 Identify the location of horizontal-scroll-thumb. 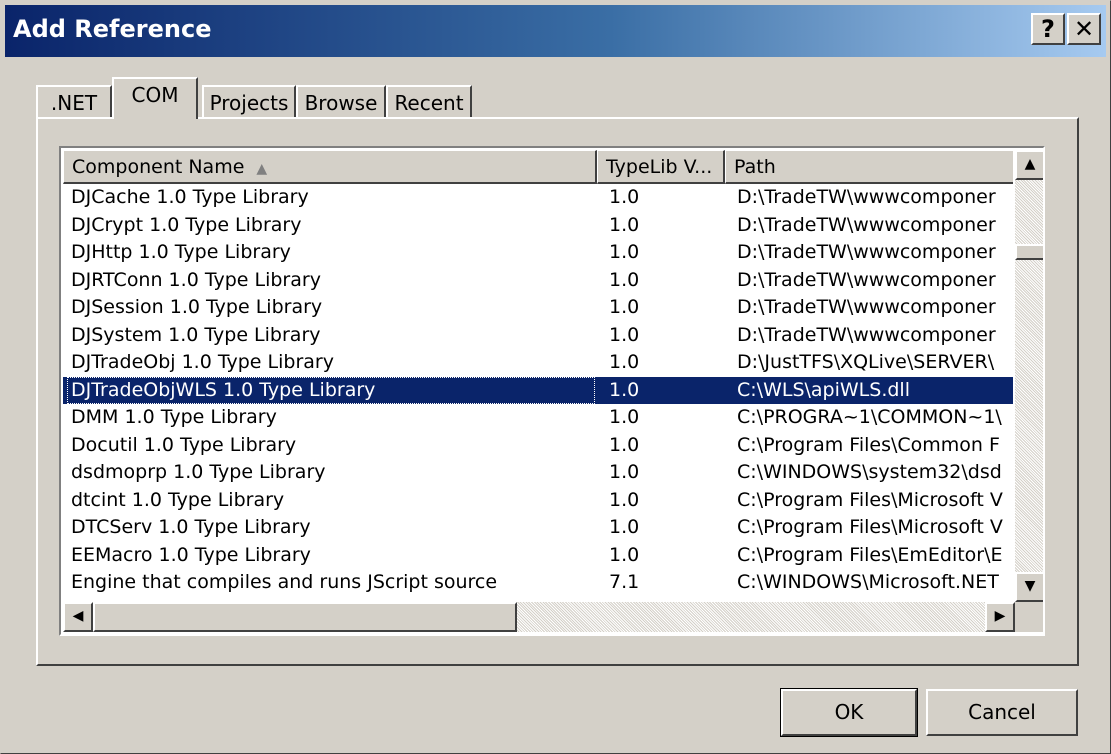
(305, 617).